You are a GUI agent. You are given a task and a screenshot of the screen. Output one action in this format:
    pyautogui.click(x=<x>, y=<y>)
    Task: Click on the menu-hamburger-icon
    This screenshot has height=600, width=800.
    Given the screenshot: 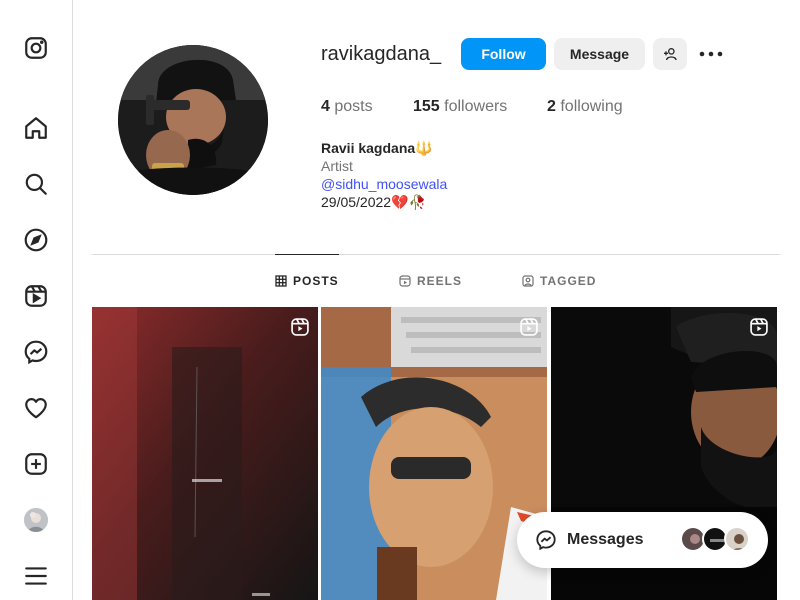 What is the action you would take?
    pyautogui.click(x=36, y=576)
    